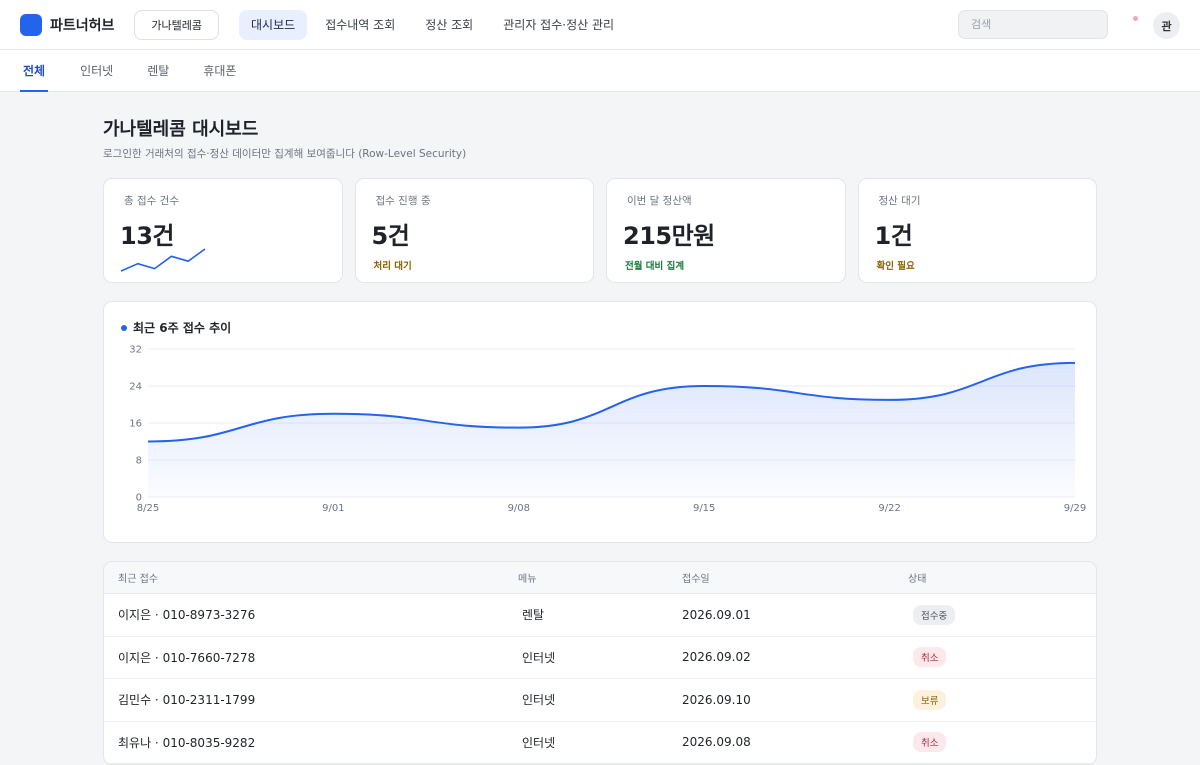  I want to click on tab-mobile: 휴대폰, so click(219, 70).